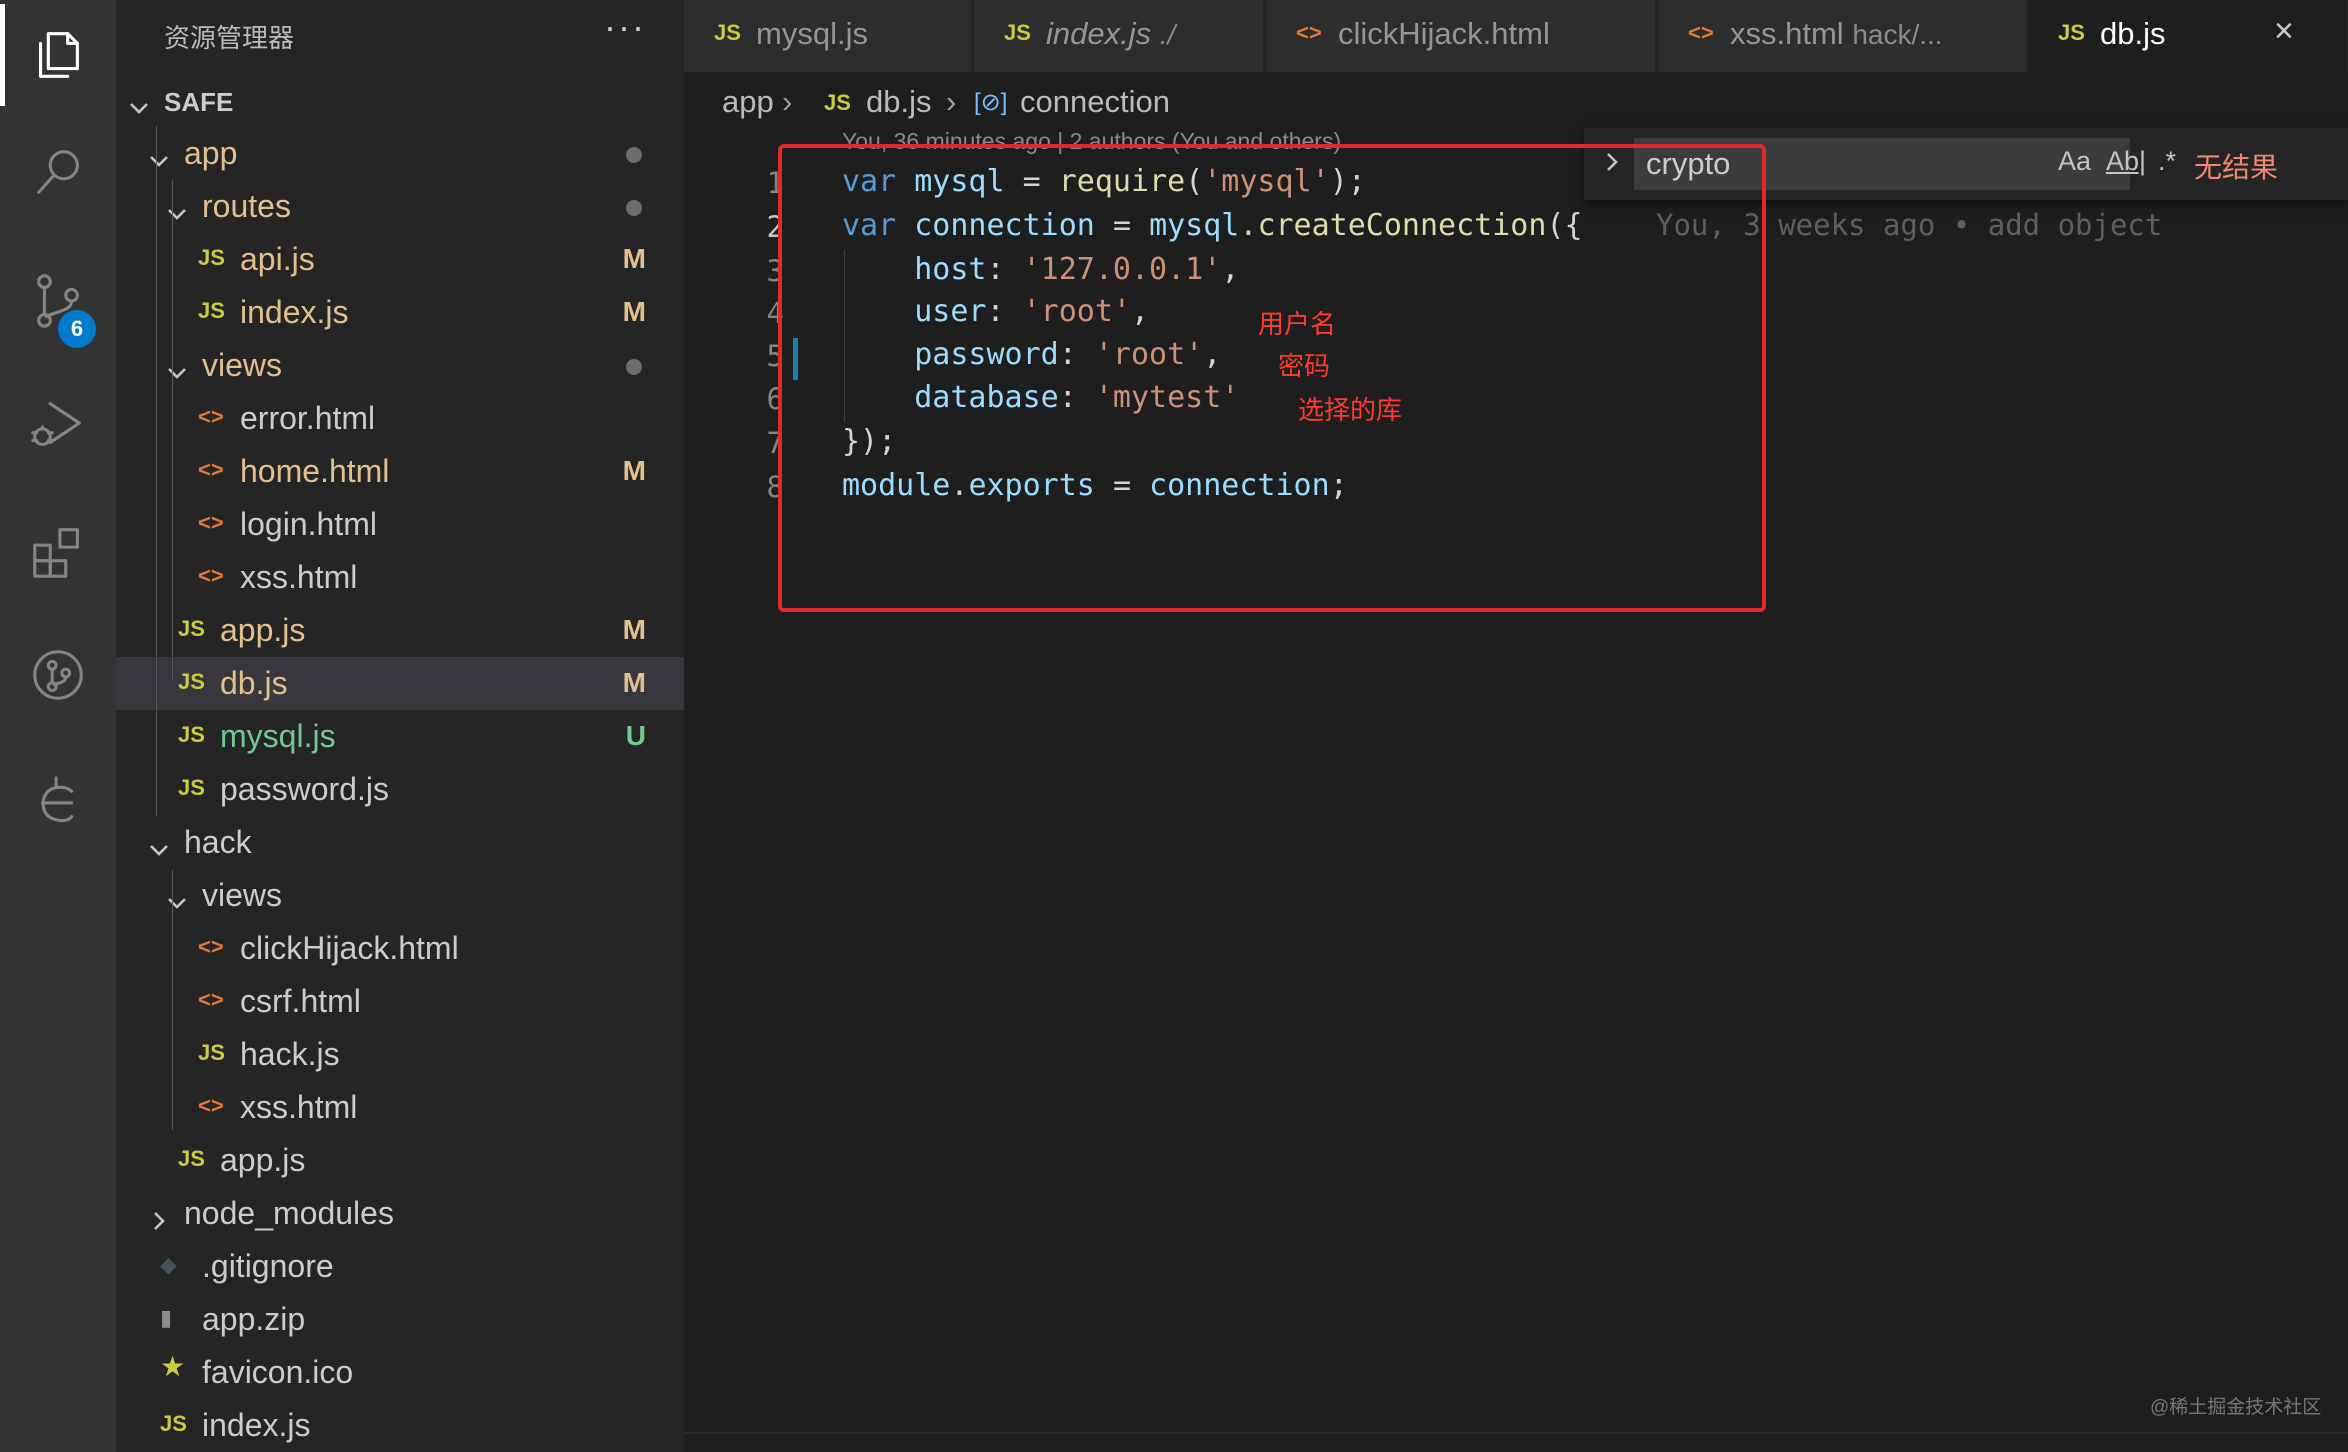  Describe the element at coordinates (400, 683) in the screenshot. I see `tree-item: JS db.js M` at that location.